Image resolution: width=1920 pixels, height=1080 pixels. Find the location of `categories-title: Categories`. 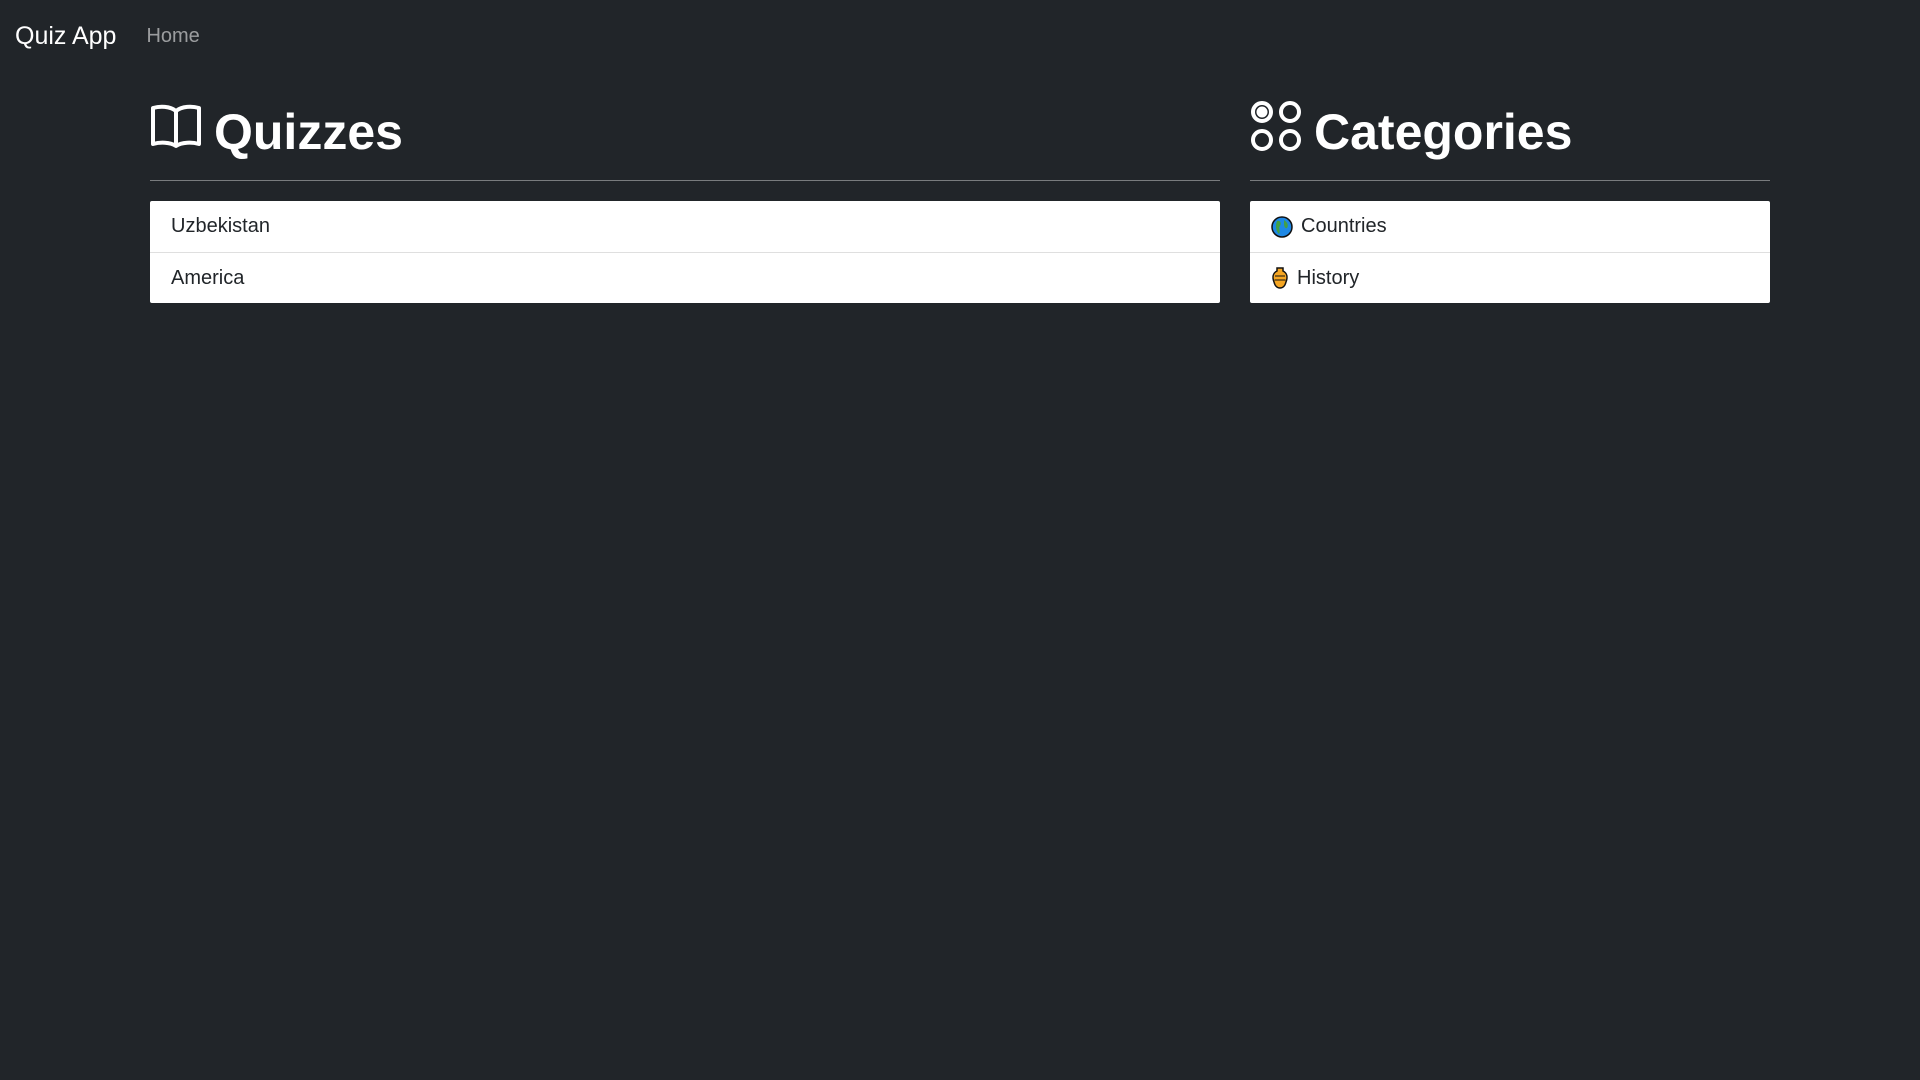

categories-title: Categories is located at coordinates (1443, 132).